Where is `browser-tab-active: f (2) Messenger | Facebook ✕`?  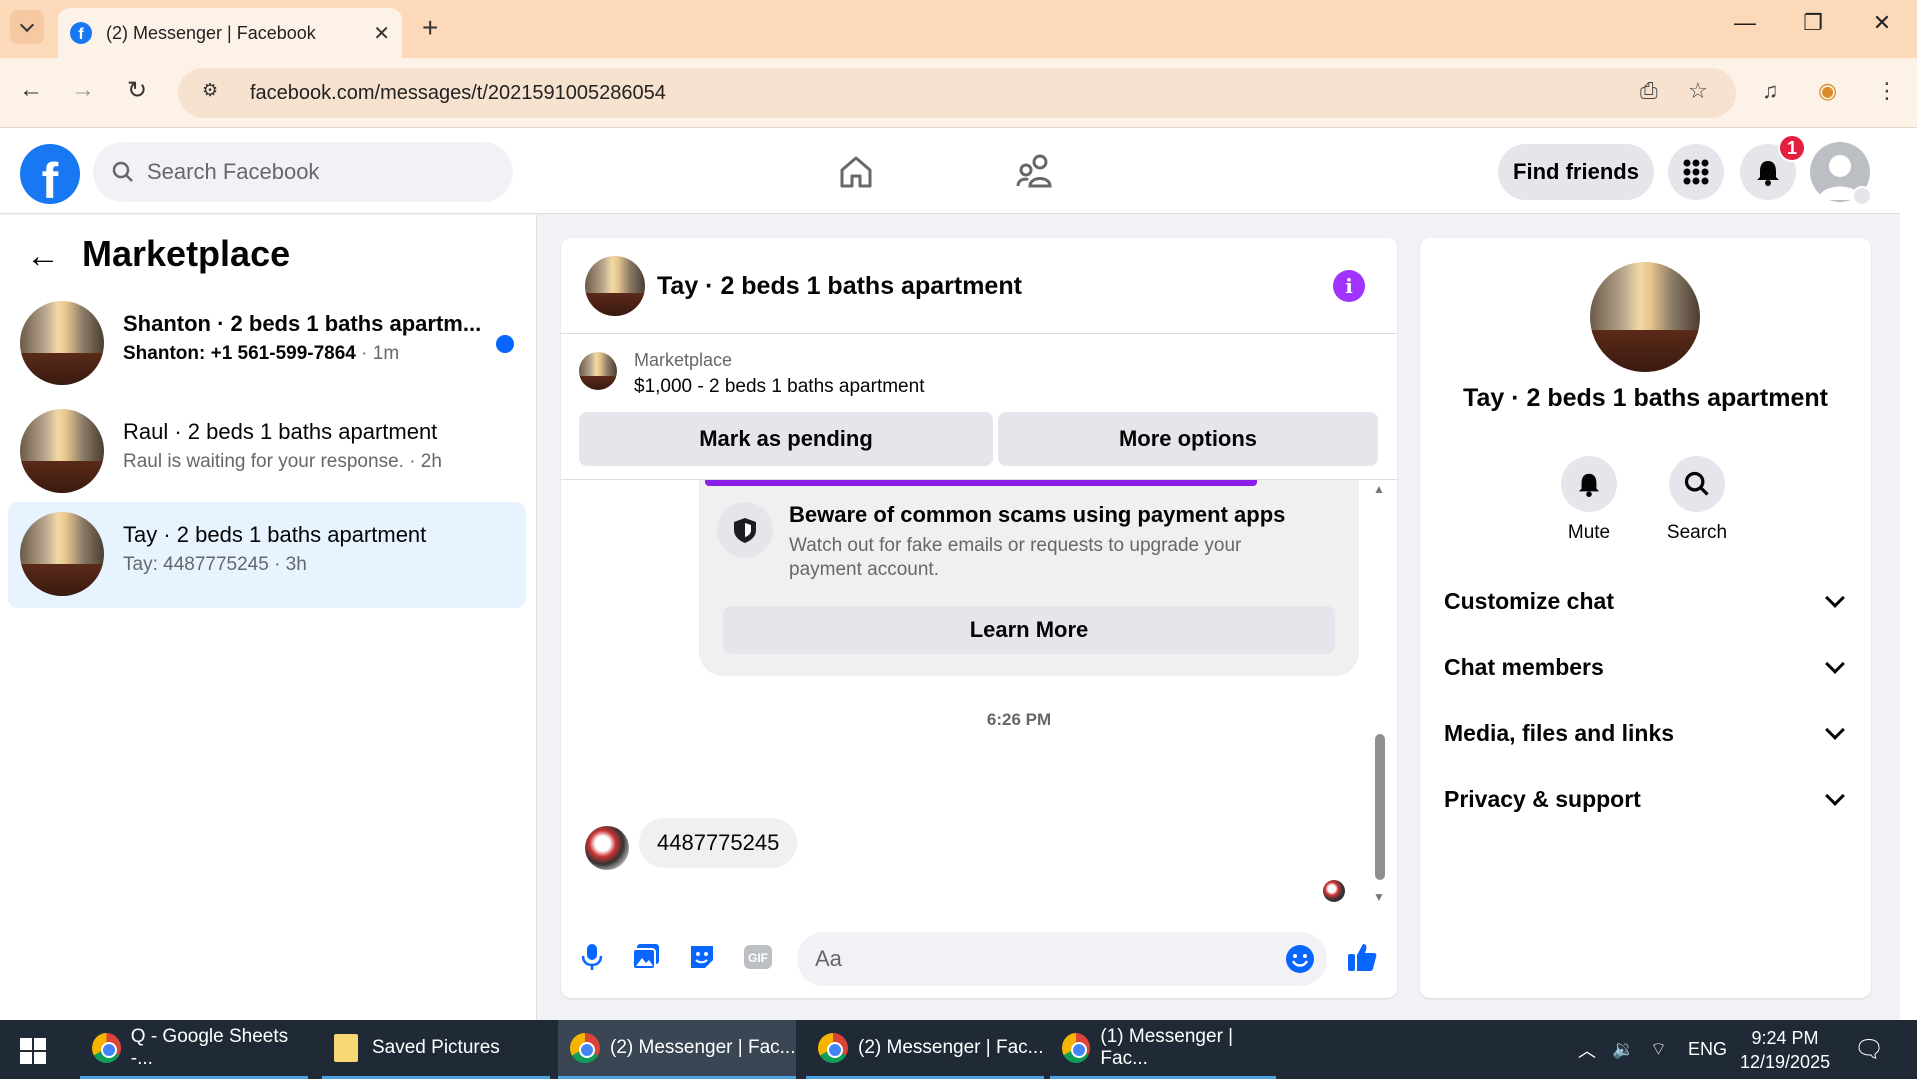 browser-tab-active: f (2) Messenger | Facebook ✕ is located at coordinates (230, 33).